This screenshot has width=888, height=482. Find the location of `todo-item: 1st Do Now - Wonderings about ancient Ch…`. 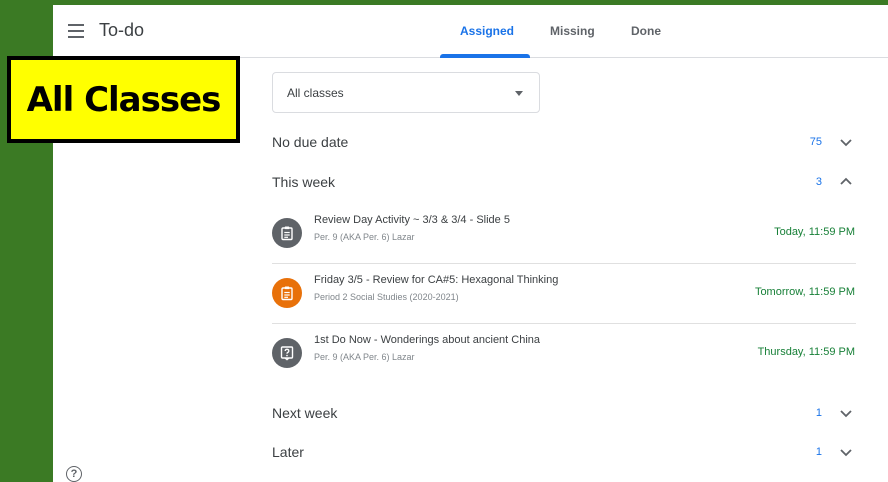

todo-item: 1st Do Now - Wonderings about ancient Ch… is located at coordinates (564, 354).